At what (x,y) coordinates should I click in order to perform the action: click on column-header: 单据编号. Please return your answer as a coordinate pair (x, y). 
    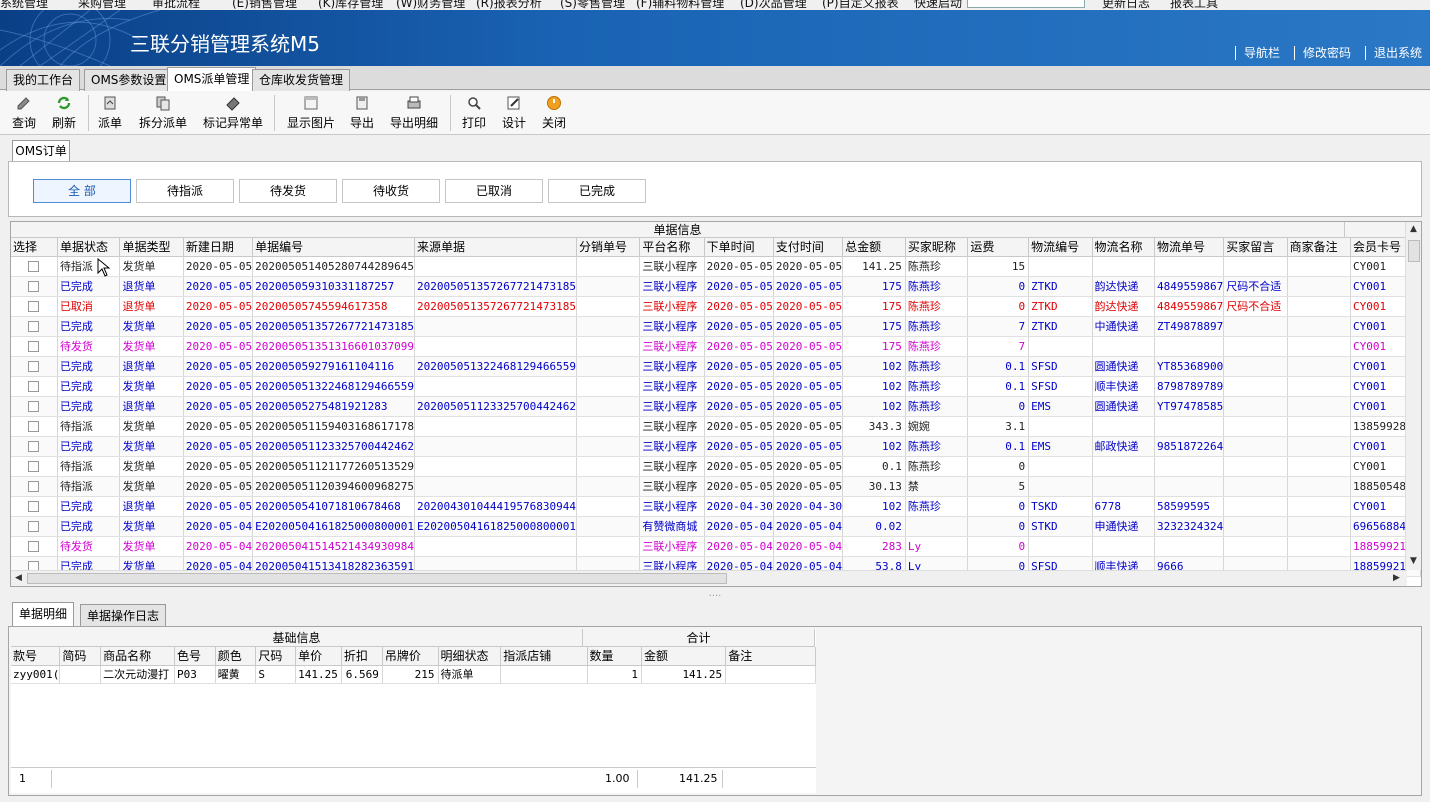
    Looking at the image, I should click on (334, 247).